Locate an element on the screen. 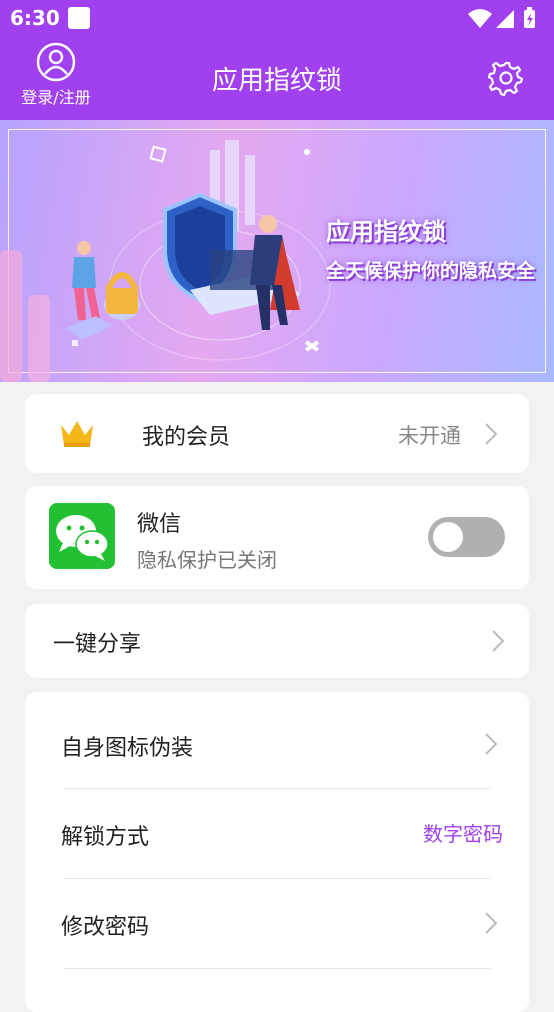 The image size is (554, 1012). crown-icon is located at coordinates (77, 434).